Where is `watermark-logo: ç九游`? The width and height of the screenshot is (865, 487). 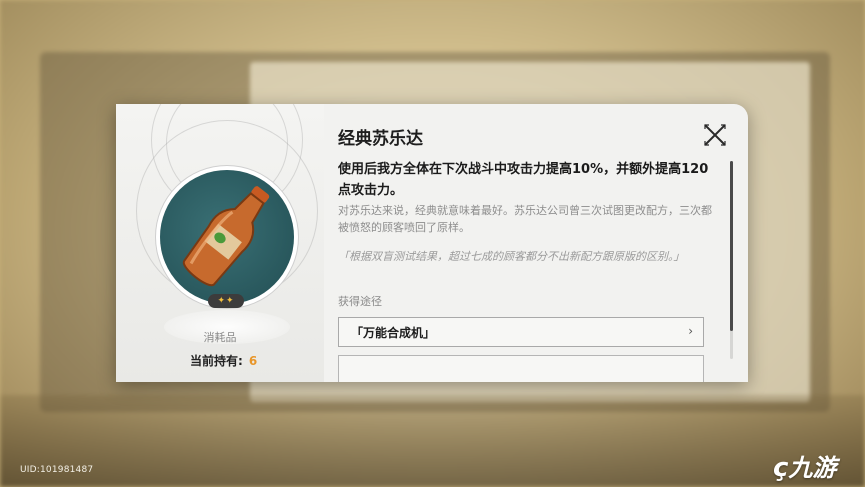
watermark-logo: ç九游 is located at coordinates (805, 468).